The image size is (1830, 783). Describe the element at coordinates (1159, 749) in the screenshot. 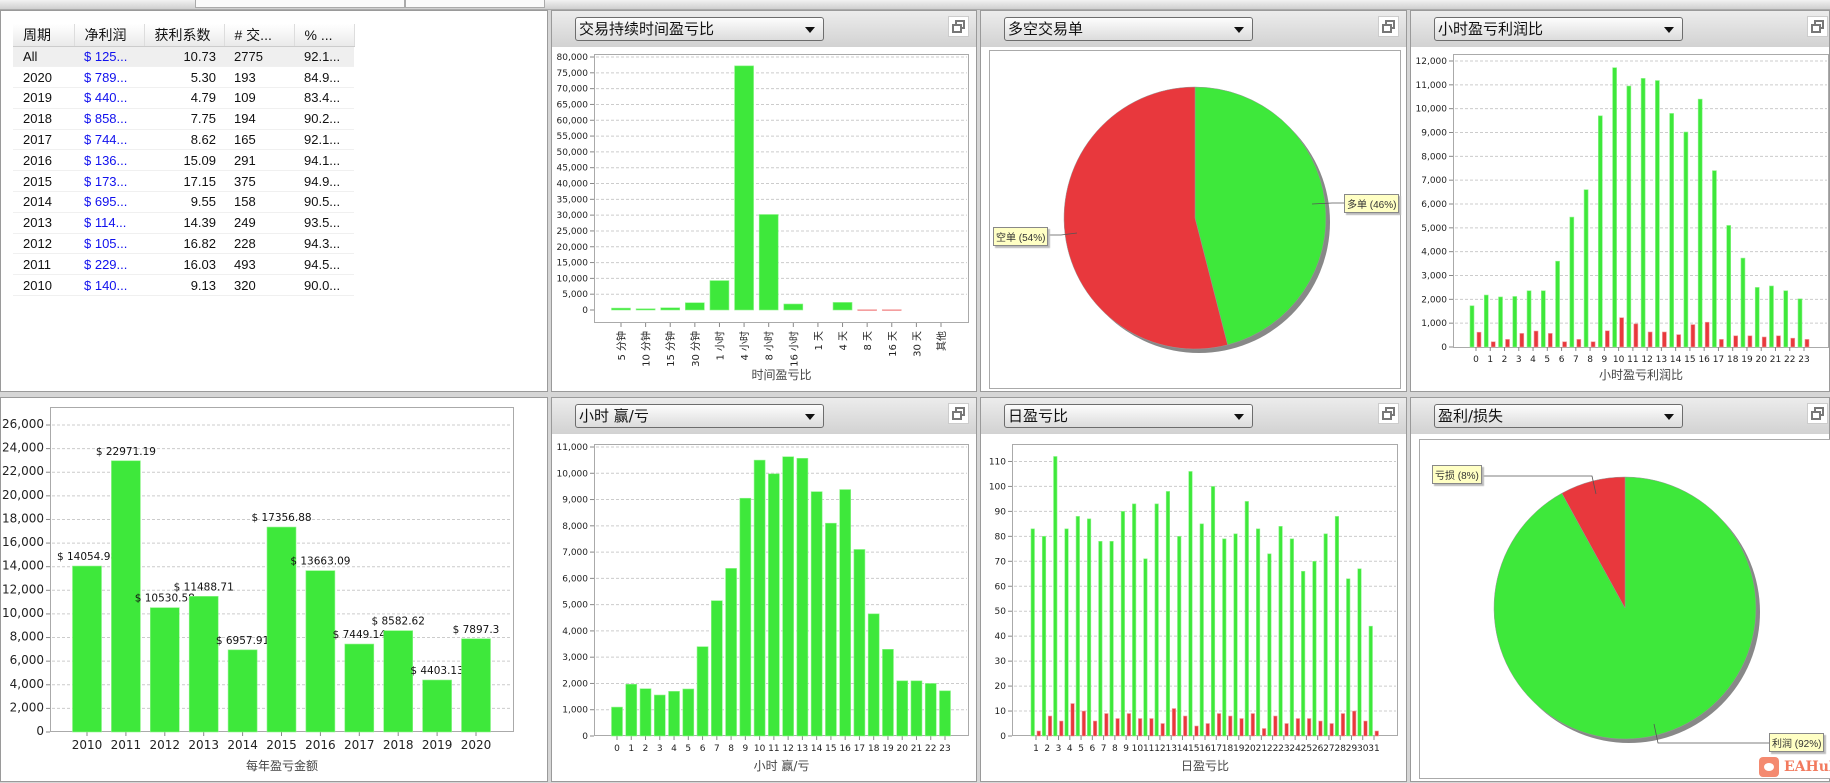

I see `x-tick-label: 12` at that location.